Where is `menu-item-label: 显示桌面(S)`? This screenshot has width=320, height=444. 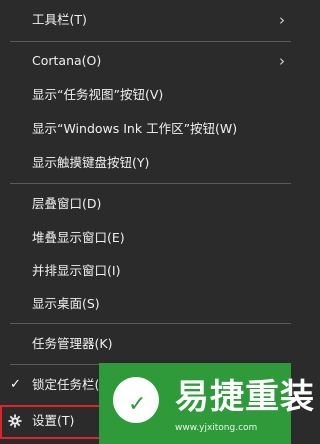 menu-item-label: 显示桌面(S) is located at coordinates (66, 303).